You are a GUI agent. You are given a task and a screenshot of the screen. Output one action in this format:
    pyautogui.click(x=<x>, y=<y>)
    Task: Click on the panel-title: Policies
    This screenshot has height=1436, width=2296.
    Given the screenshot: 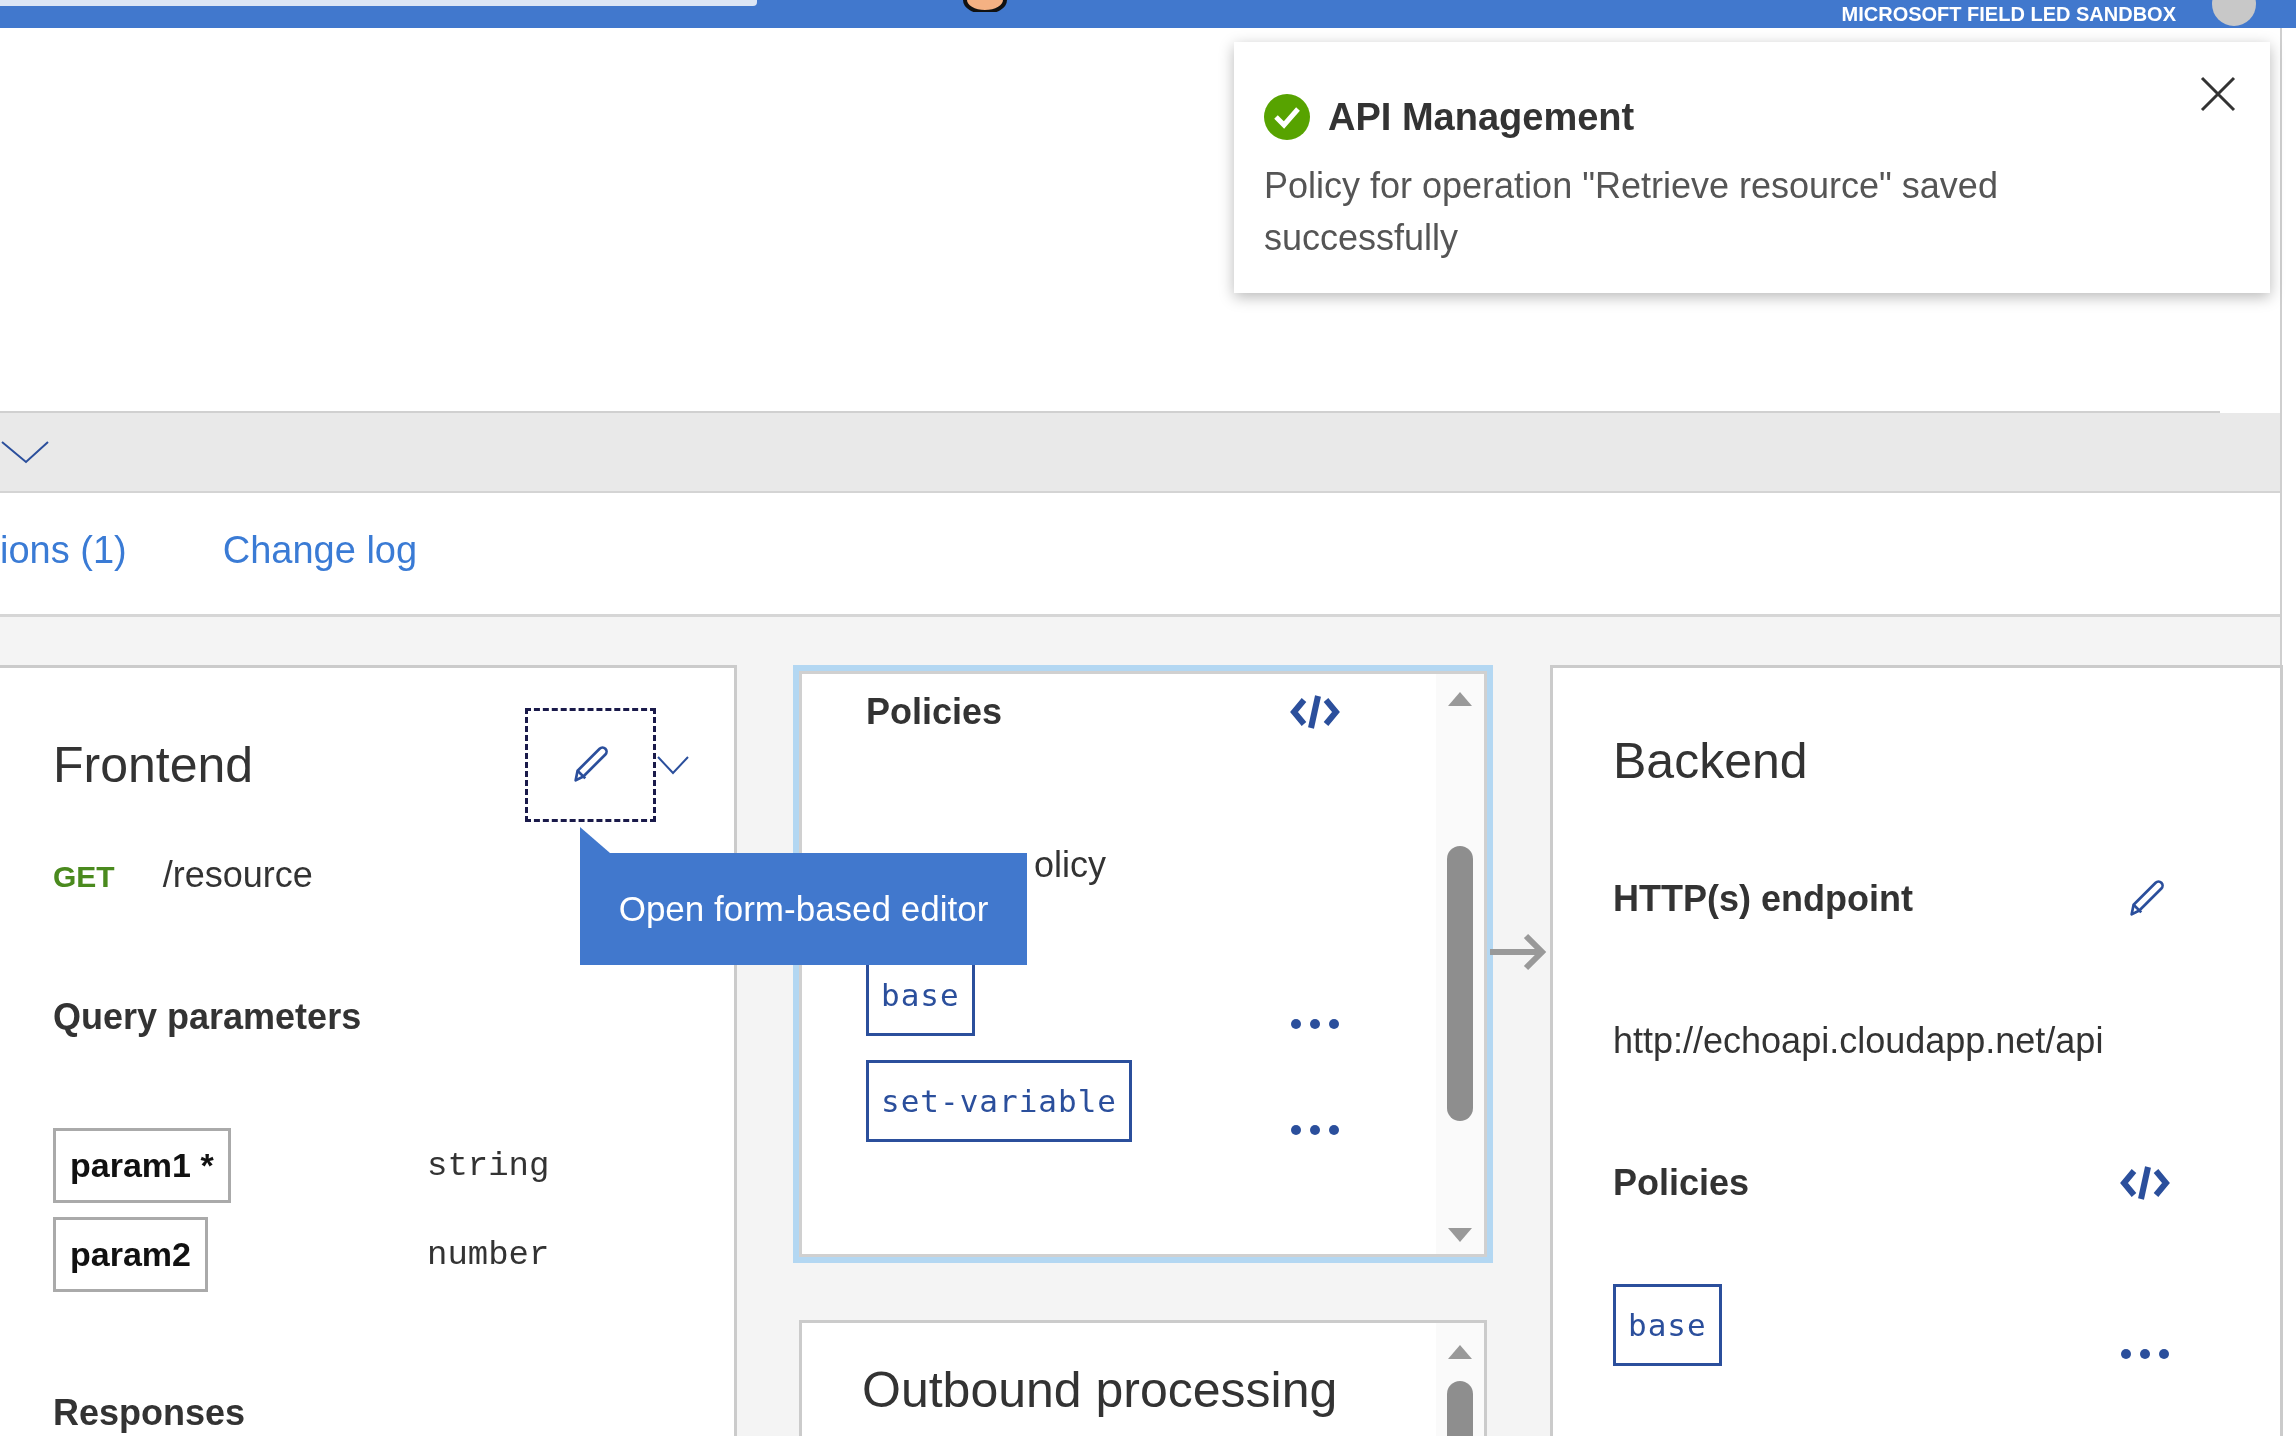 What is the action you would take?
    pyautogui.click(x=934, y=712)
    